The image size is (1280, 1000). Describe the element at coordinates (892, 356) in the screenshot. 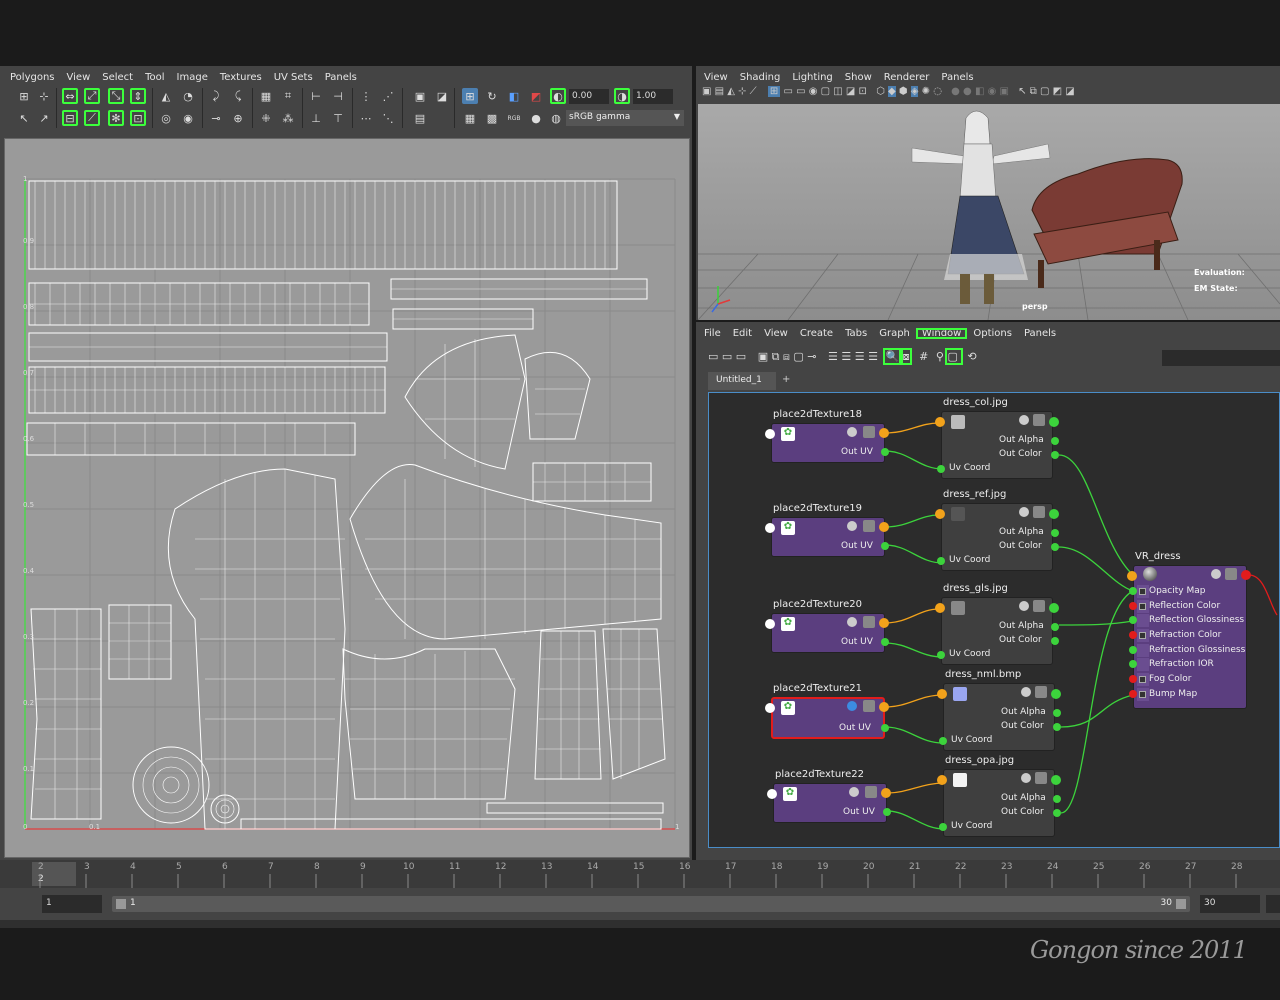

I see `search-icon: 🔍` at that location.